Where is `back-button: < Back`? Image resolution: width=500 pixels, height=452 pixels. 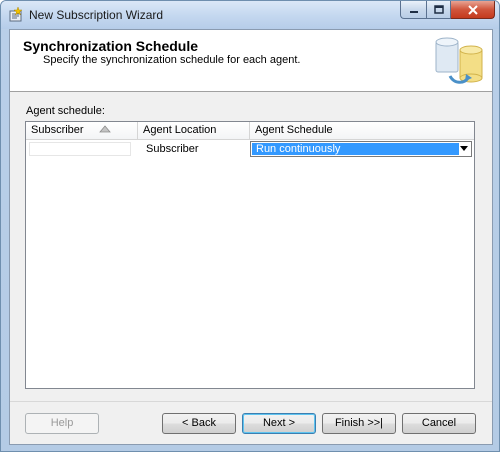
back-button: < Back is located at coordinates (199, 423).